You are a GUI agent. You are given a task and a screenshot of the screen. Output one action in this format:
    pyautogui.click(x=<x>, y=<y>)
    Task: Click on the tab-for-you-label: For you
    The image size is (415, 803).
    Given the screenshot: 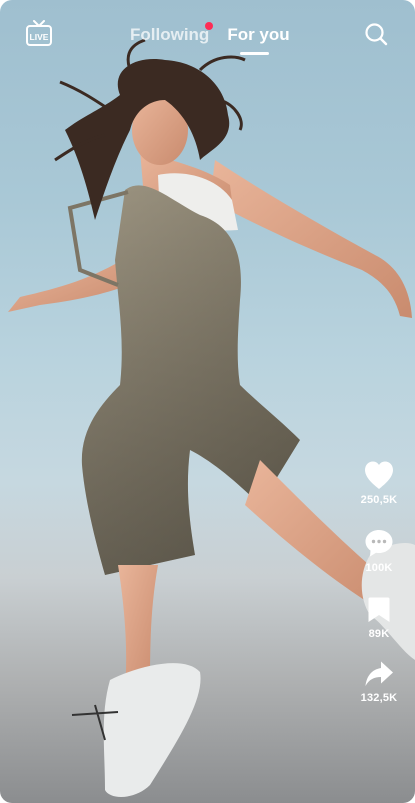 What is the action you would take?
    pyautogui.click(x=258, y=34)
    